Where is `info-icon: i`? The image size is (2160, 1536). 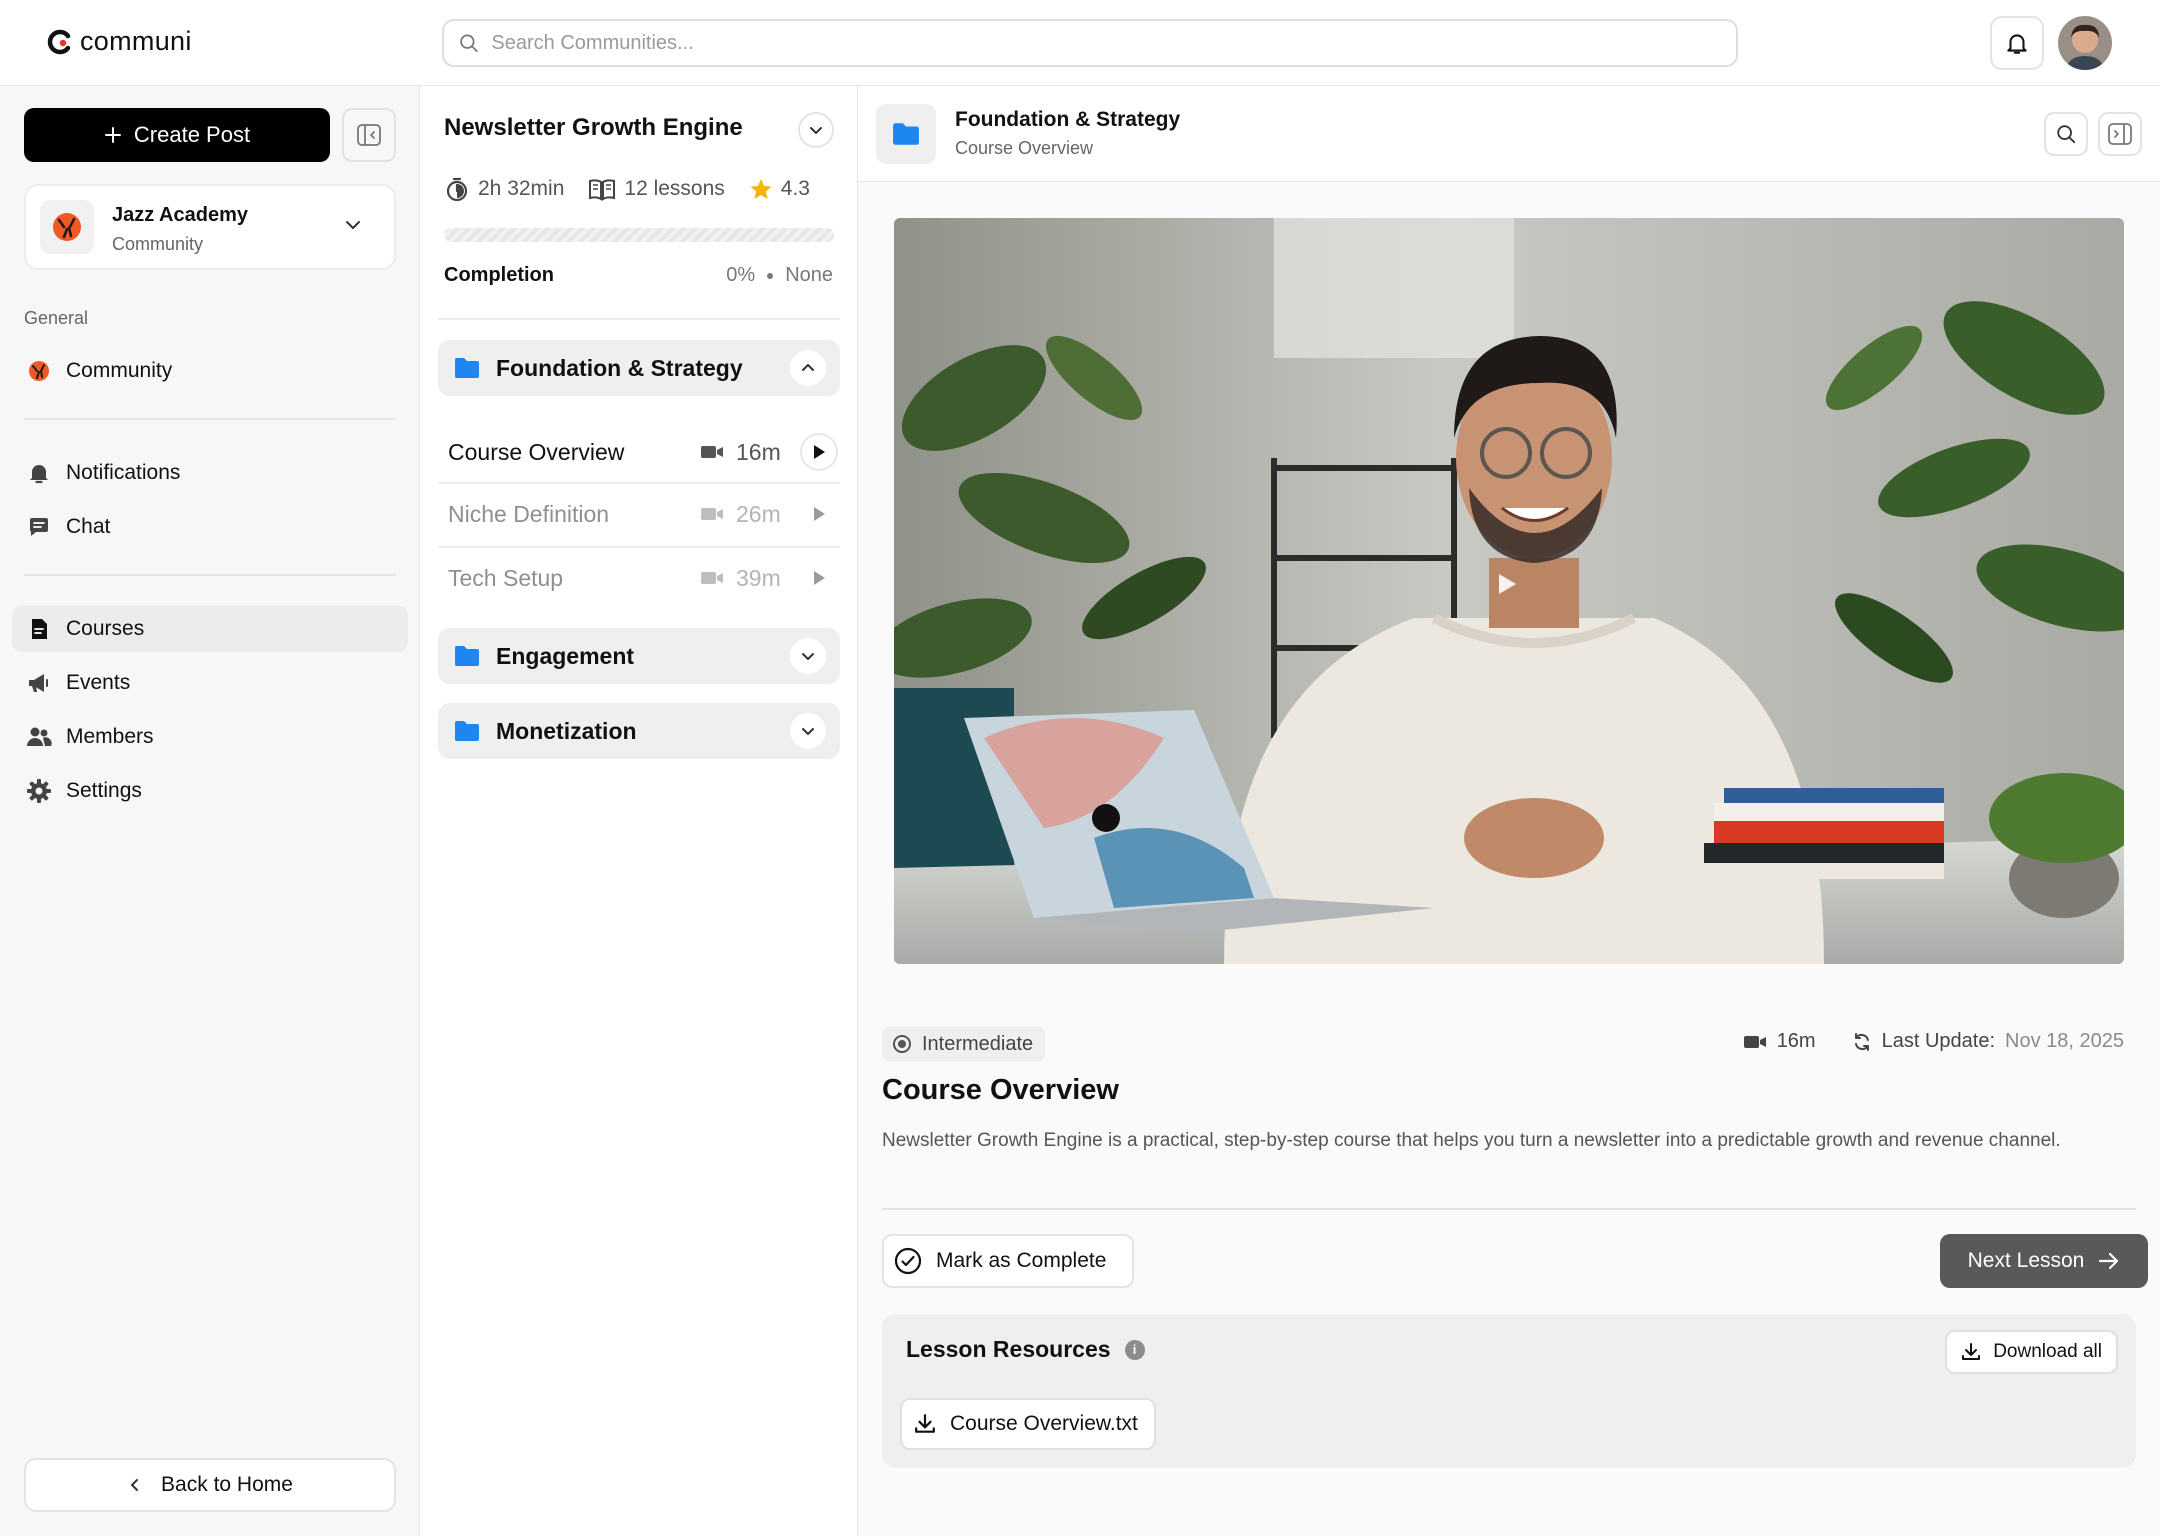
info-icon: i is located at coordinates (1134, 1349).